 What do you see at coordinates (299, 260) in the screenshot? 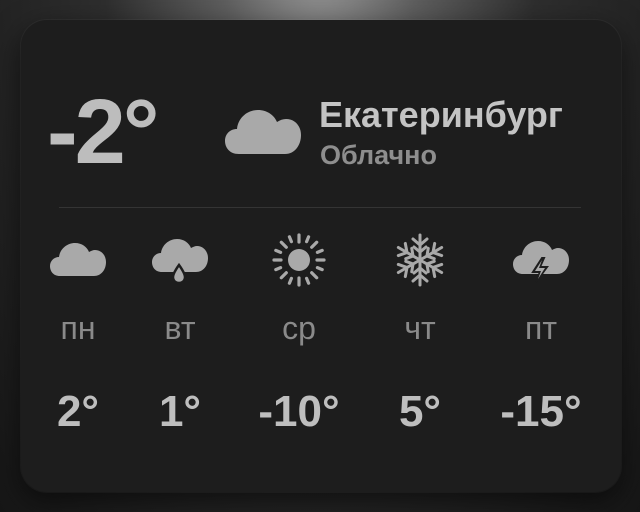
I see `sun-icon` at bounding box center [299, 260].